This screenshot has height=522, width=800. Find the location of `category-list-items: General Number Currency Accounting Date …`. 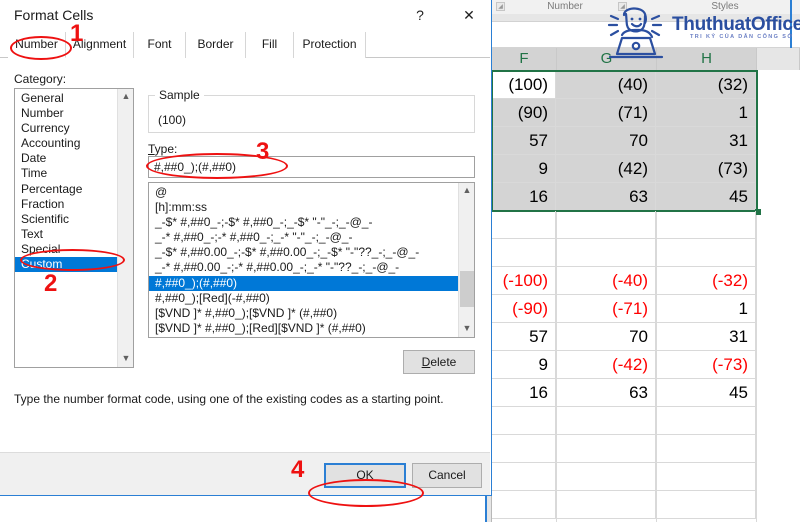

category-list-items: General Number Currency Accounting Date … is located at coordinates (66, 182).